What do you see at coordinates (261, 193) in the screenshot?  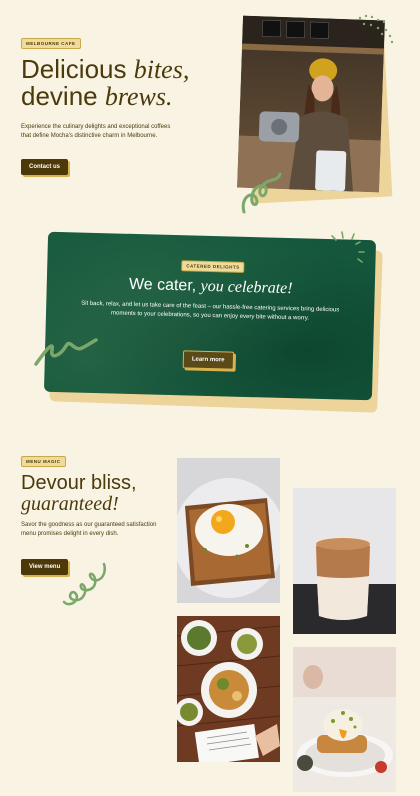 I see `hero-squiggle-decoration` at bounding box center [261, 193].